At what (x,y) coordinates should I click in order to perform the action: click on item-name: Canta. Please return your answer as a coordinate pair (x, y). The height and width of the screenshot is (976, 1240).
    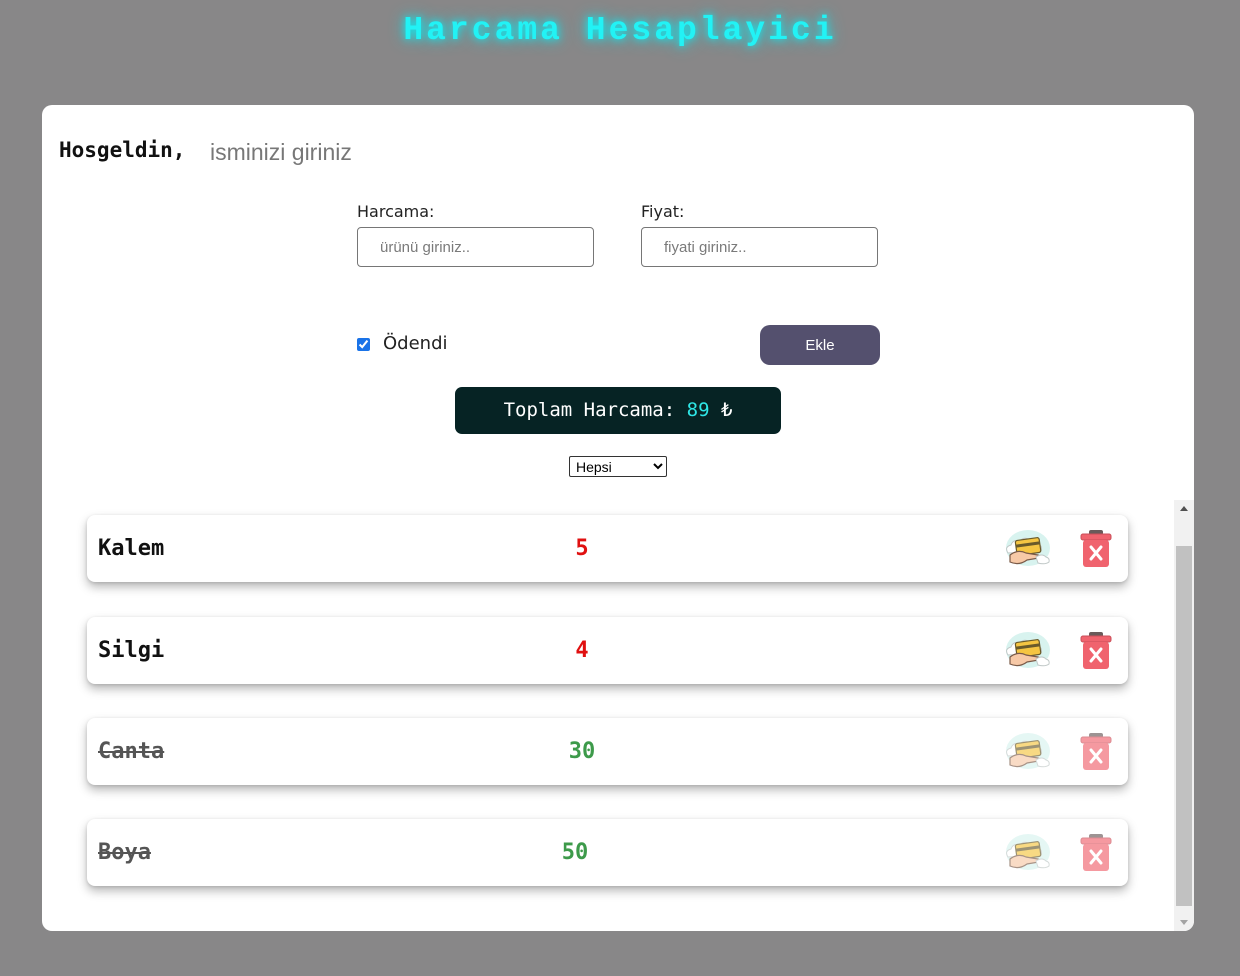
    Looking at the image, I should click on (131, 751).